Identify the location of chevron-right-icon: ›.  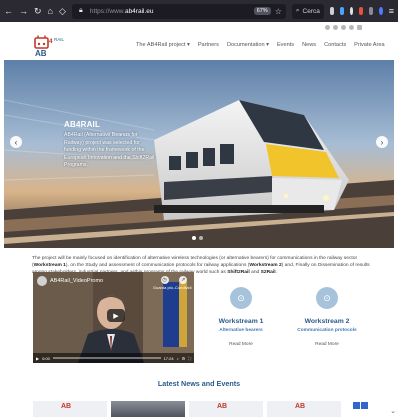
(382, 142).